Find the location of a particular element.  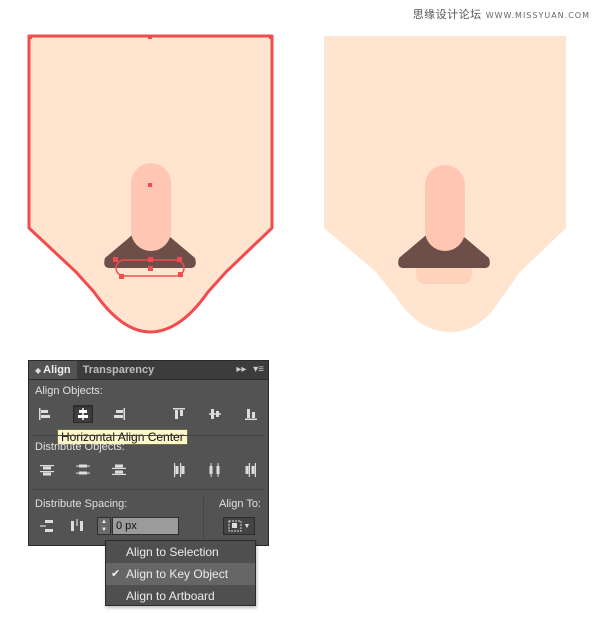

collapse-arrows-icon: ◆ is located at coordinates (38, 370).